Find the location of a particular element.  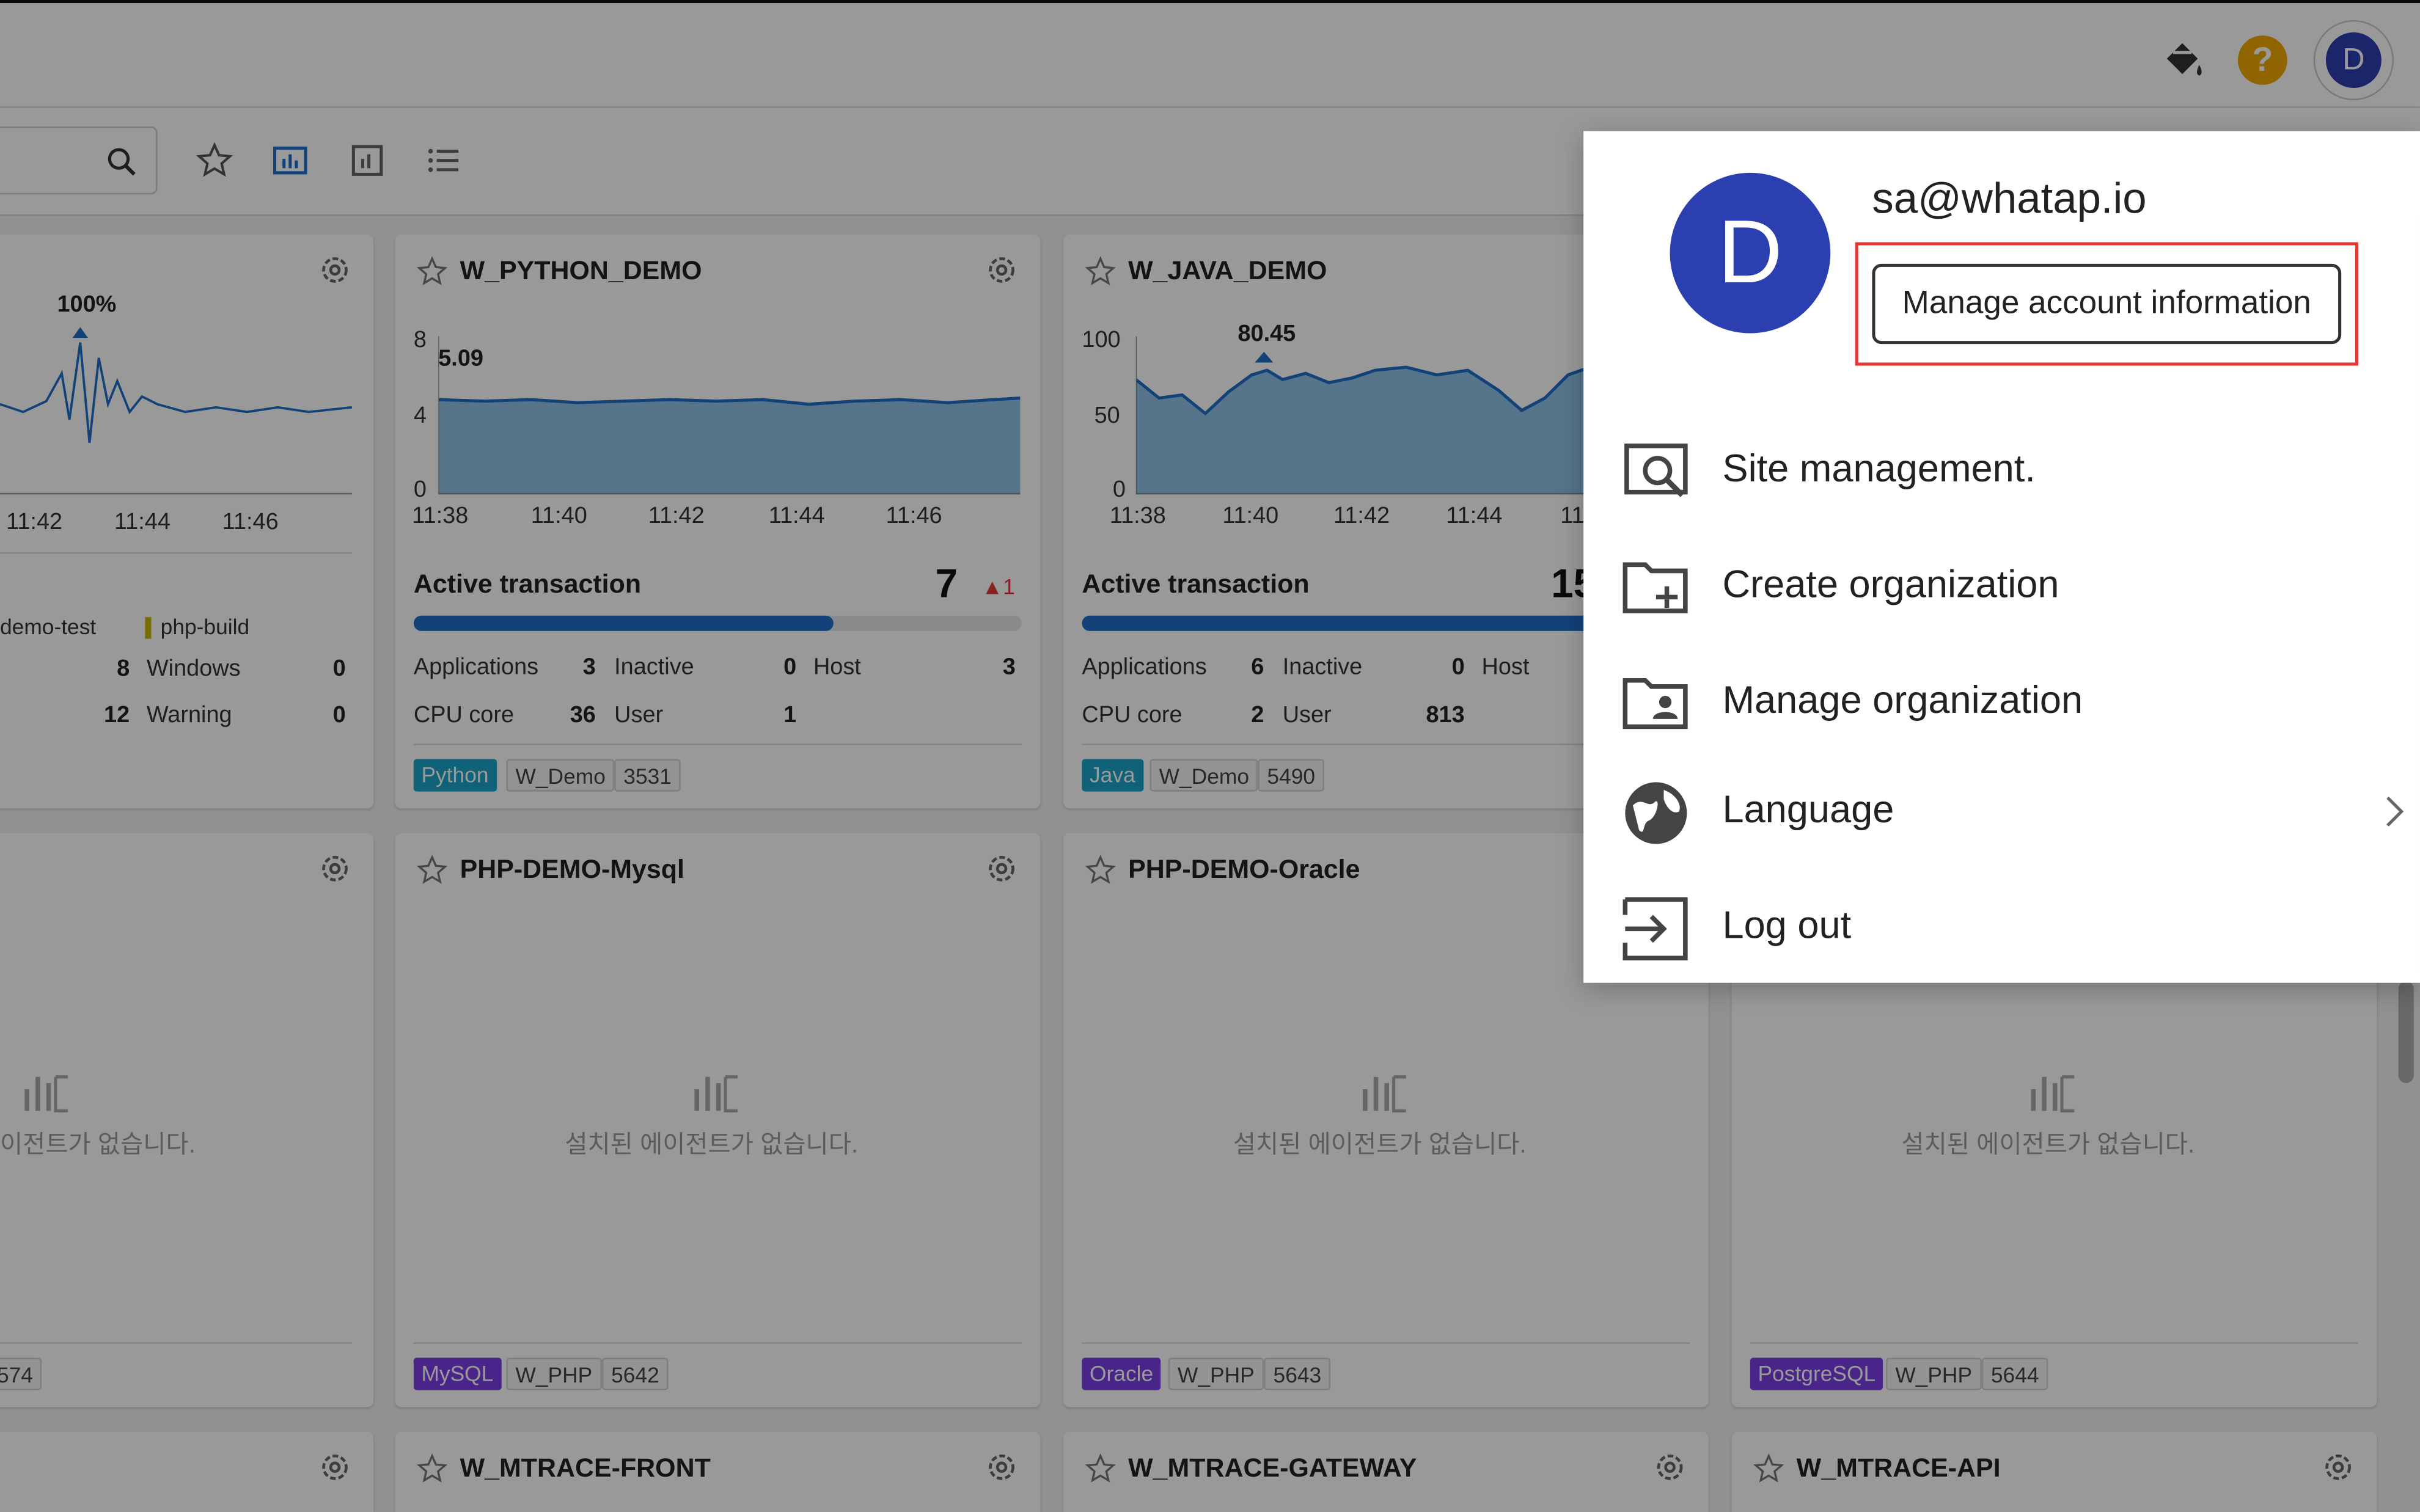

account-email: sa@whatap.io is located at coordinates (2010, 198).